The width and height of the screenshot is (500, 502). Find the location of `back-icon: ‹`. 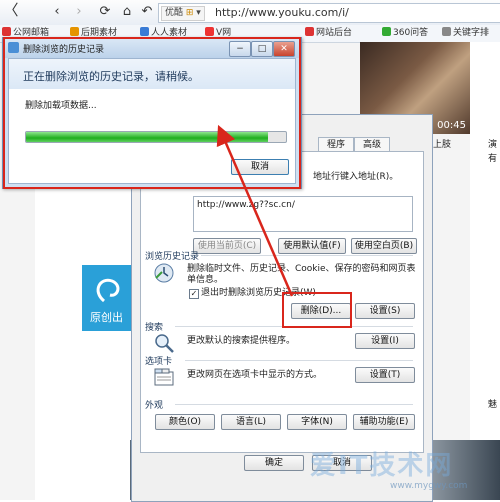

back-icon: ‹ is located at coordinates (57, 12).